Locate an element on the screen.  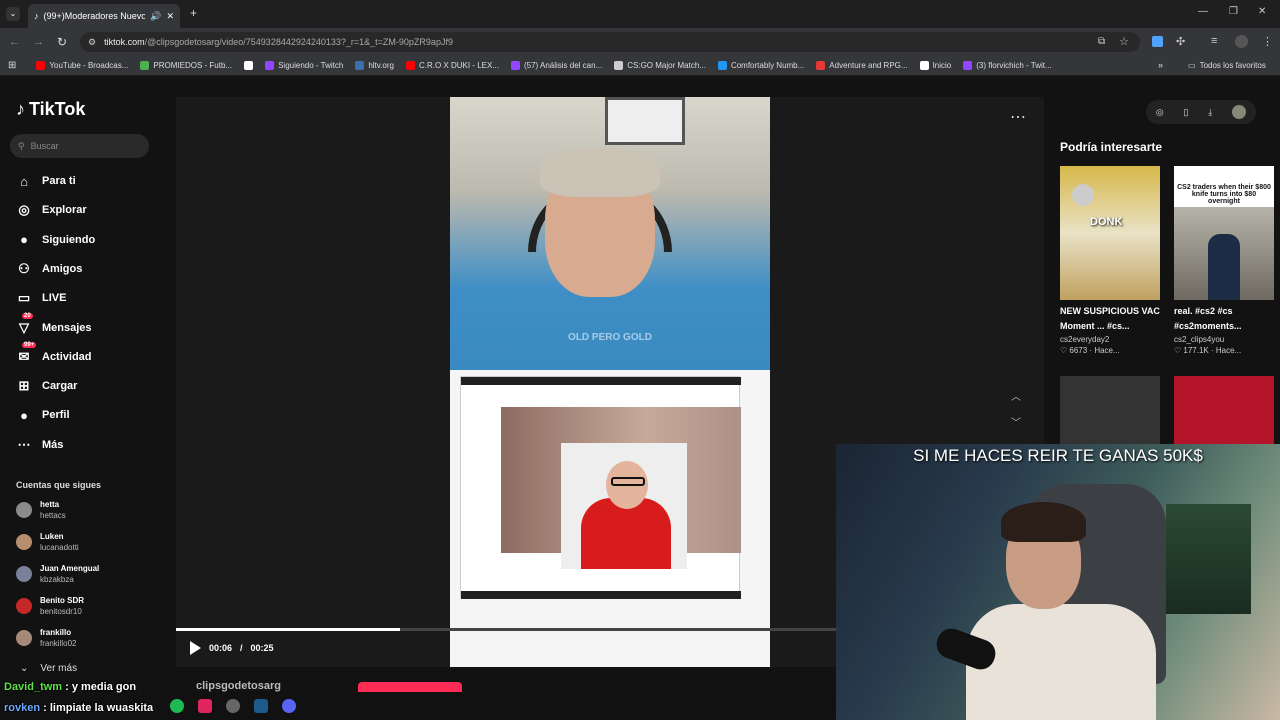
see-more-button: ⌄ Ver más is located at coordinates (48, 668).